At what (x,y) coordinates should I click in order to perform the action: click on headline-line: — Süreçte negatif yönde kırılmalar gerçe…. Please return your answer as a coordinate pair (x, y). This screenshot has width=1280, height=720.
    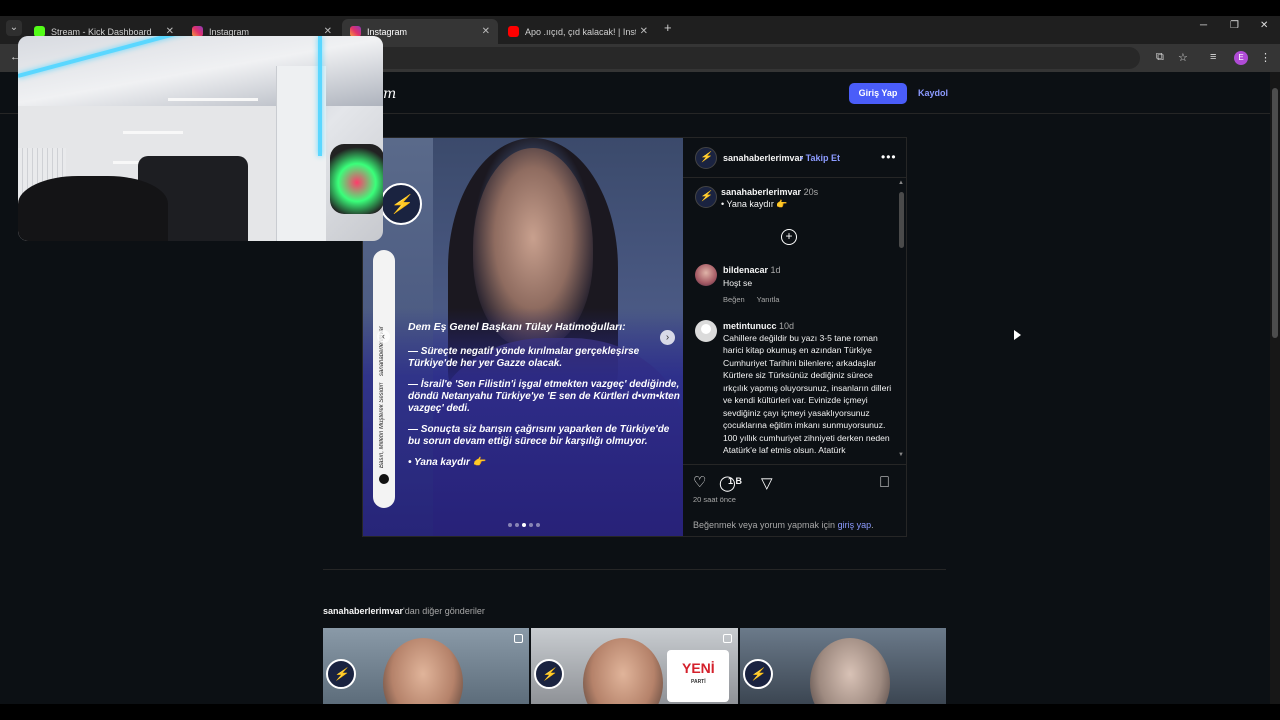
    Looking at the image, I should click on (524, 357).